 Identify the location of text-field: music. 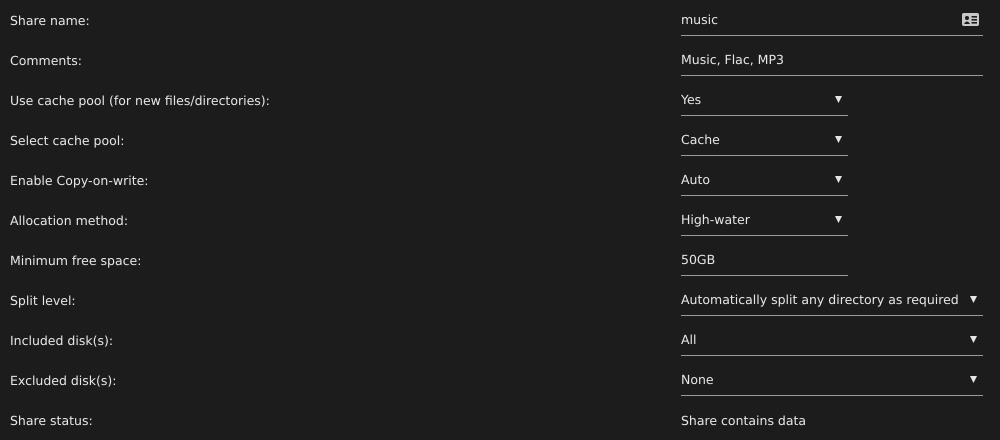
(832, 20).